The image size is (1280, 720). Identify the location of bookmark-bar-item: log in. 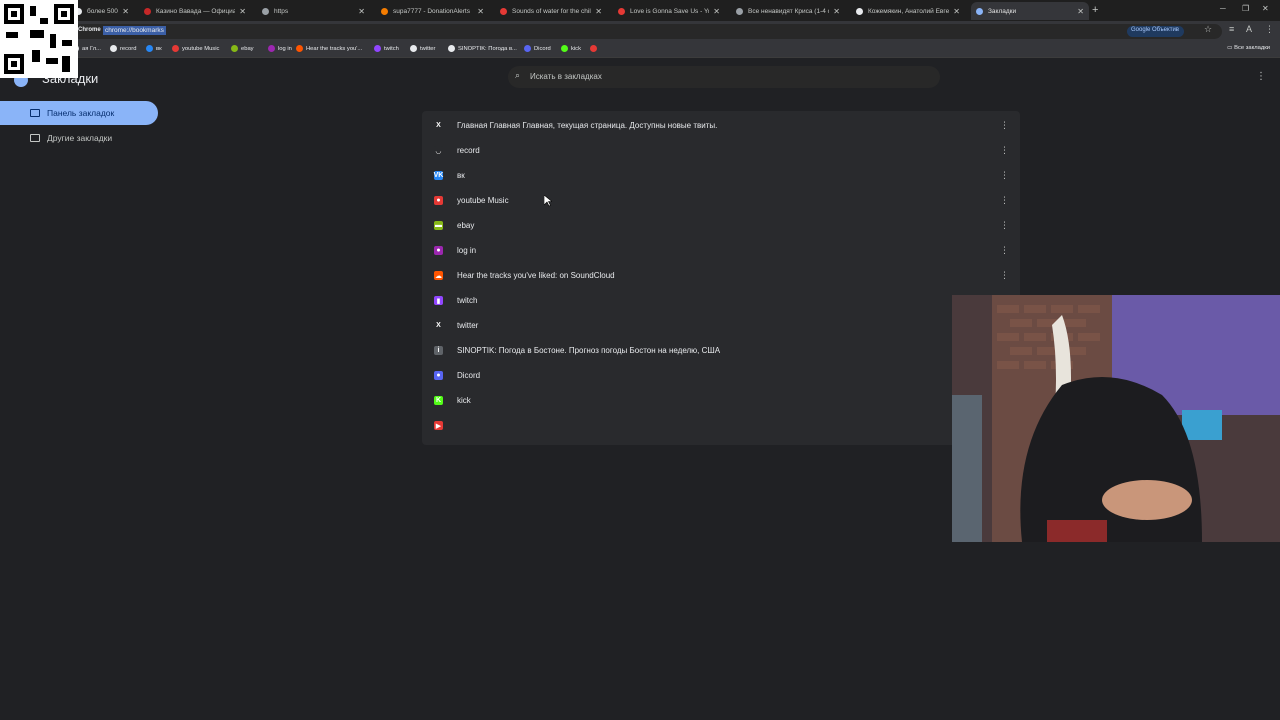
(280, 48).